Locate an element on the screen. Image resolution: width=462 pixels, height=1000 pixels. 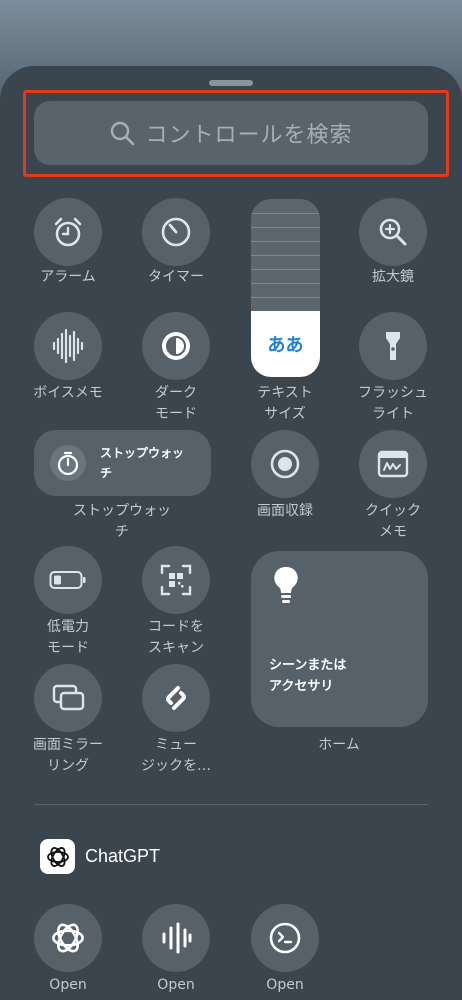
search-field: コントロールを検索 is located at coordinates (231, 133).